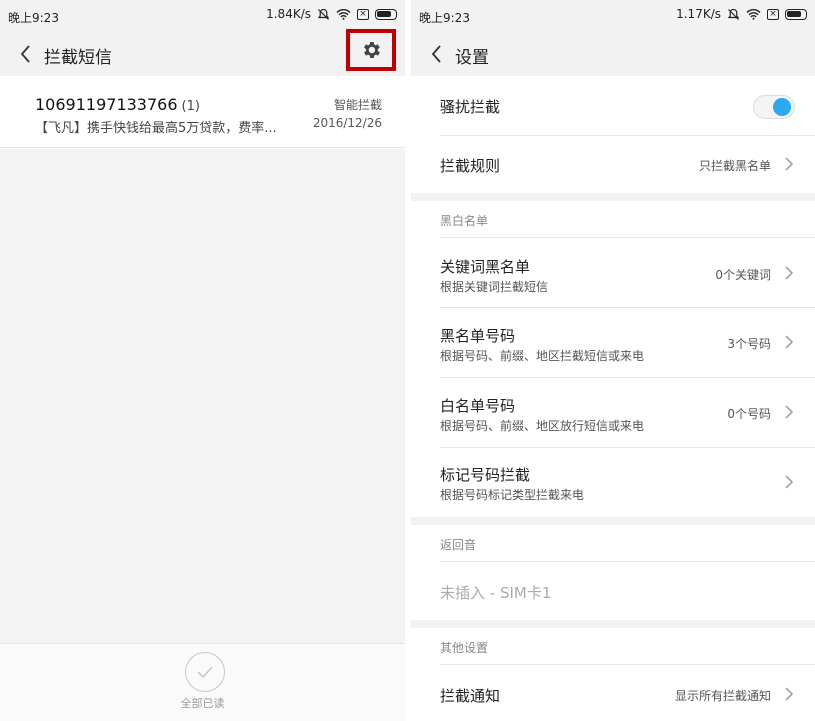 This screenshot has width=815, height=721. I want to click on check-icon, so click(205, 672).